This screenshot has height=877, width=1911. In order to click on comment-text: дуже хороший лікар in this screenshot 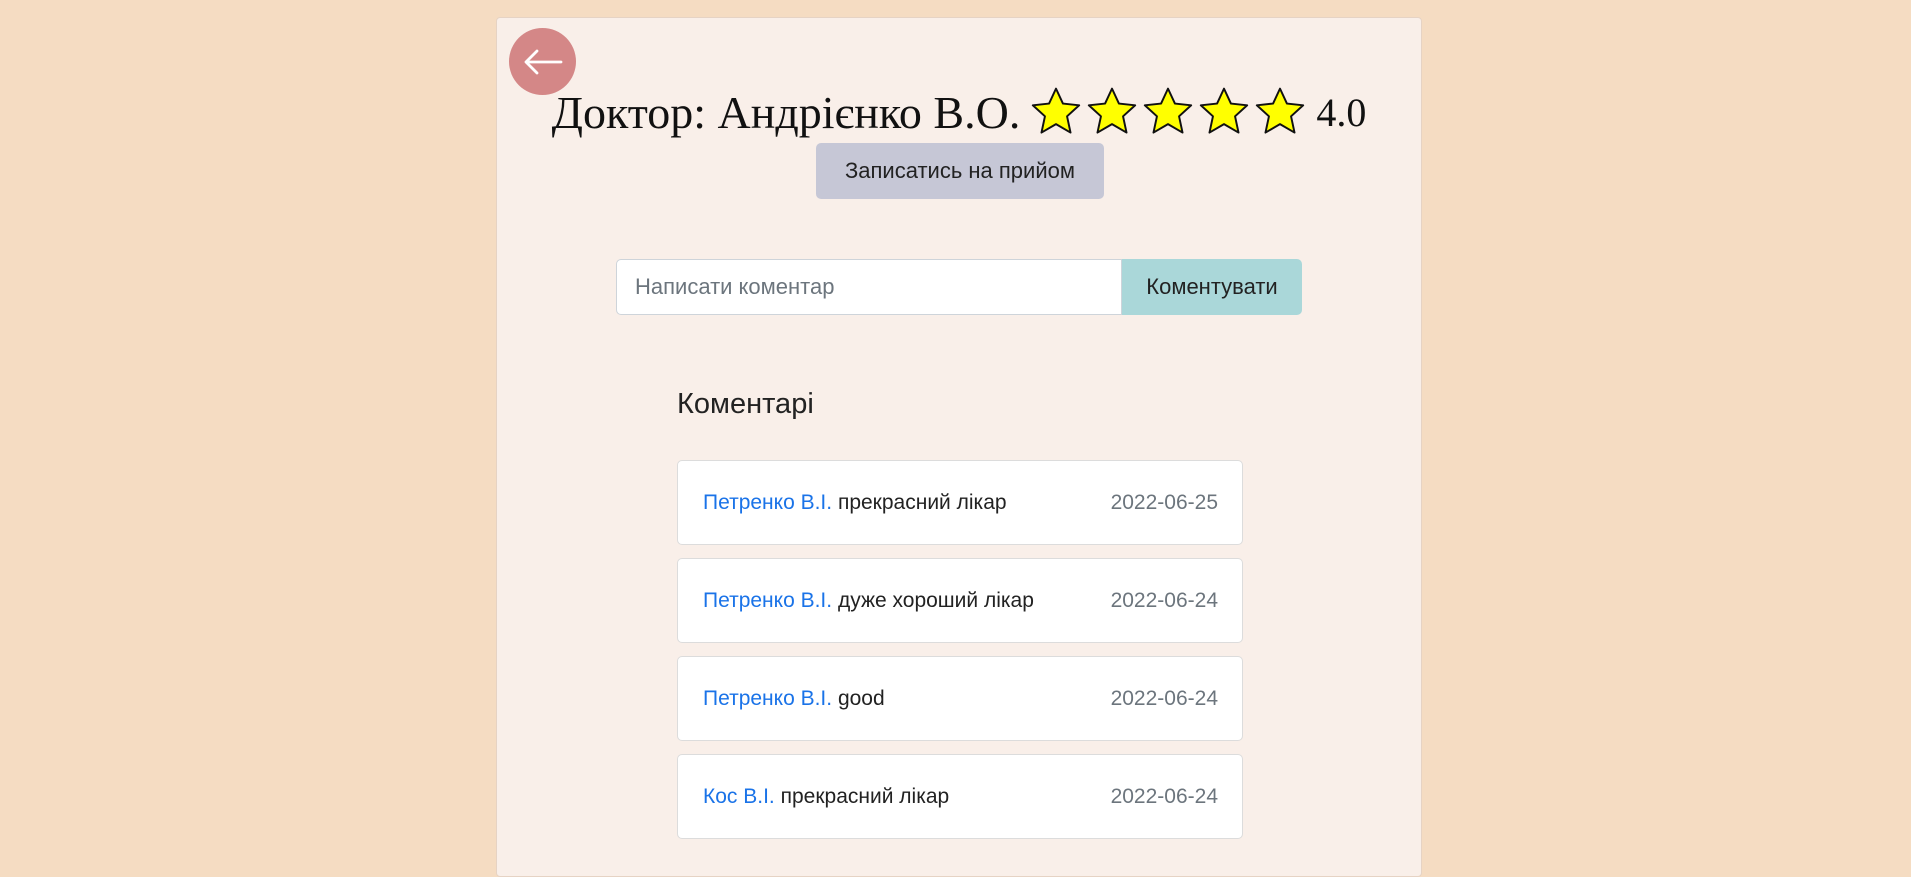, I will do `click(935, 600)`.